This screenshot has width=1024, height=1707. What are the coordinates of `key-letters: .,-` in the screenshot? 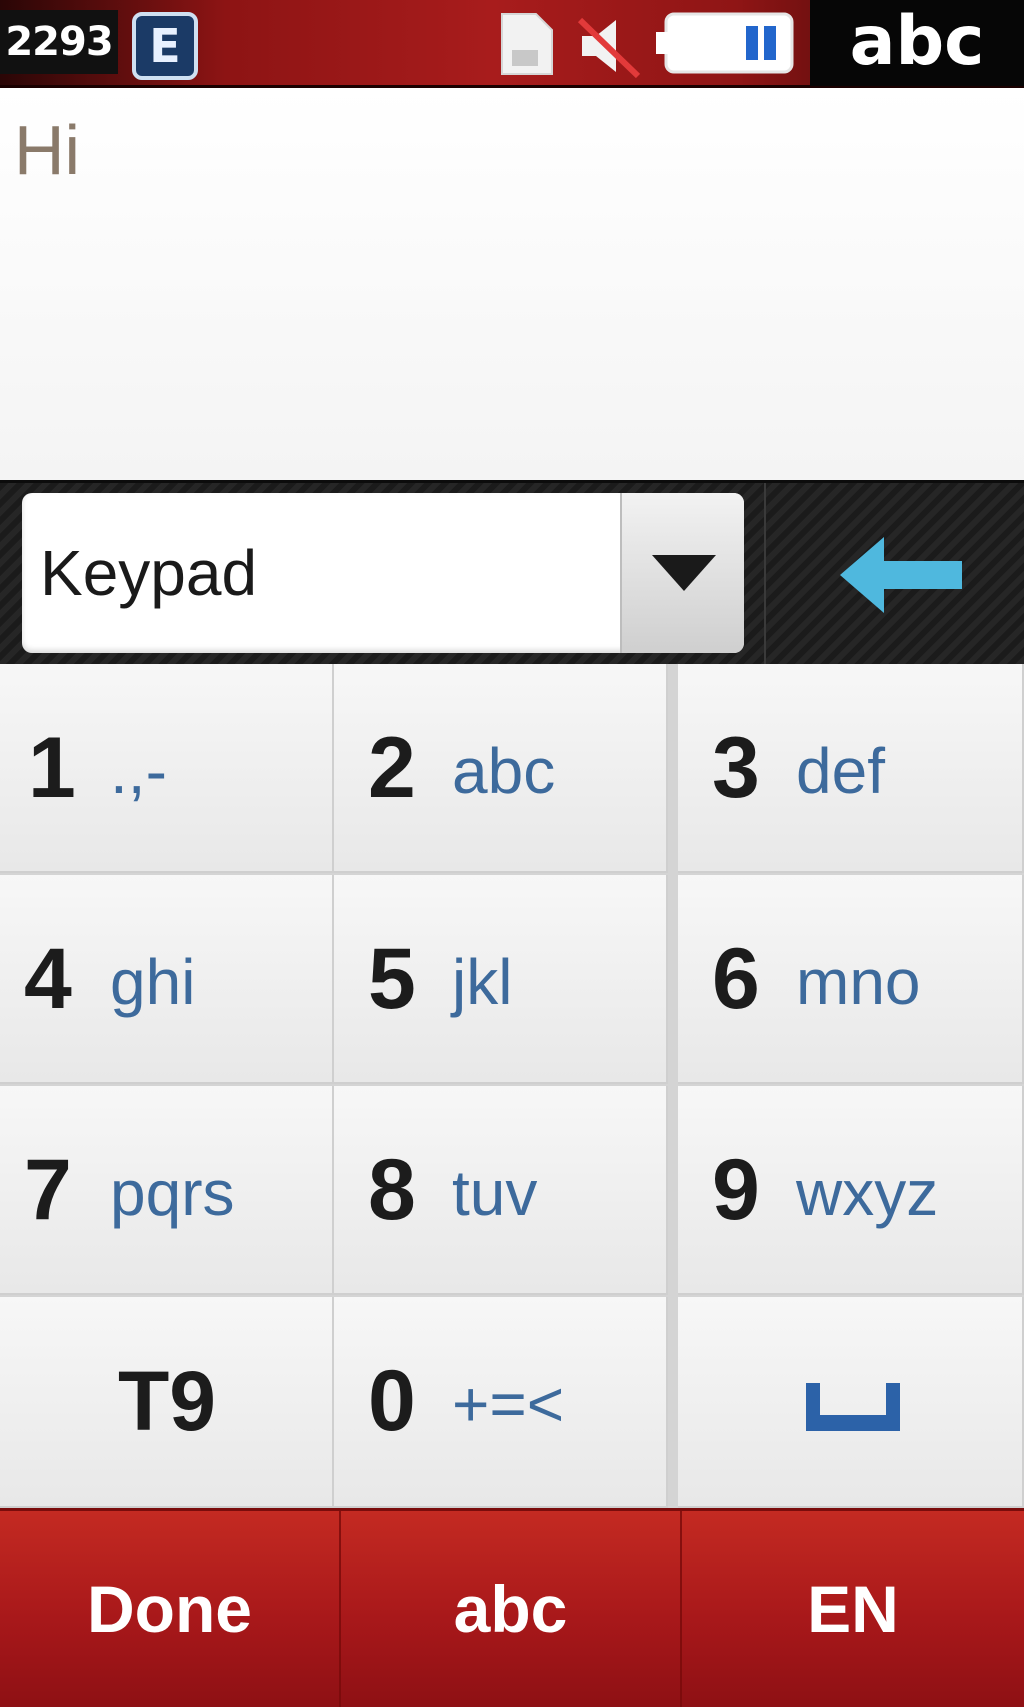 It's located at (138, 771).